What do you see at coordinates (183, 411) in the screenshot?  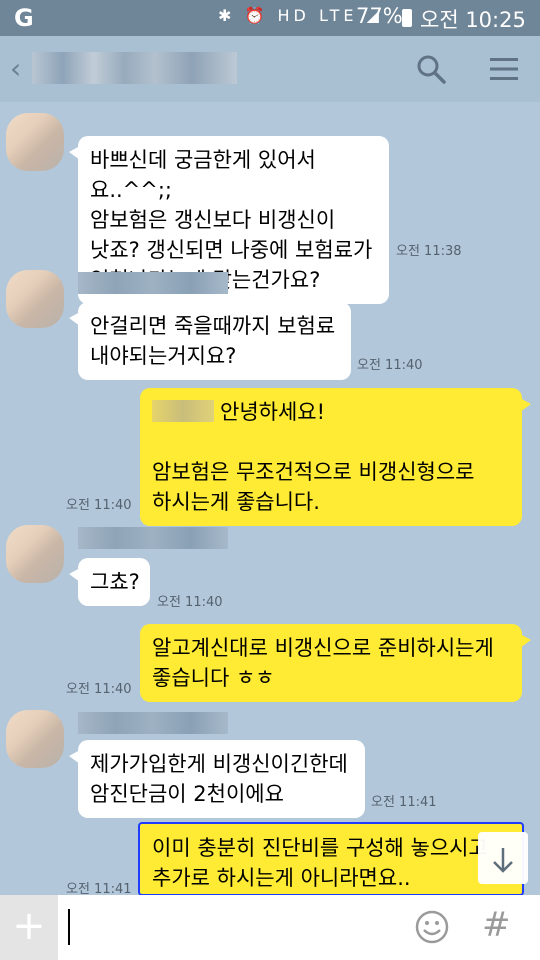 I see `recipient-name-blurred` at bounding box center [183, 411].